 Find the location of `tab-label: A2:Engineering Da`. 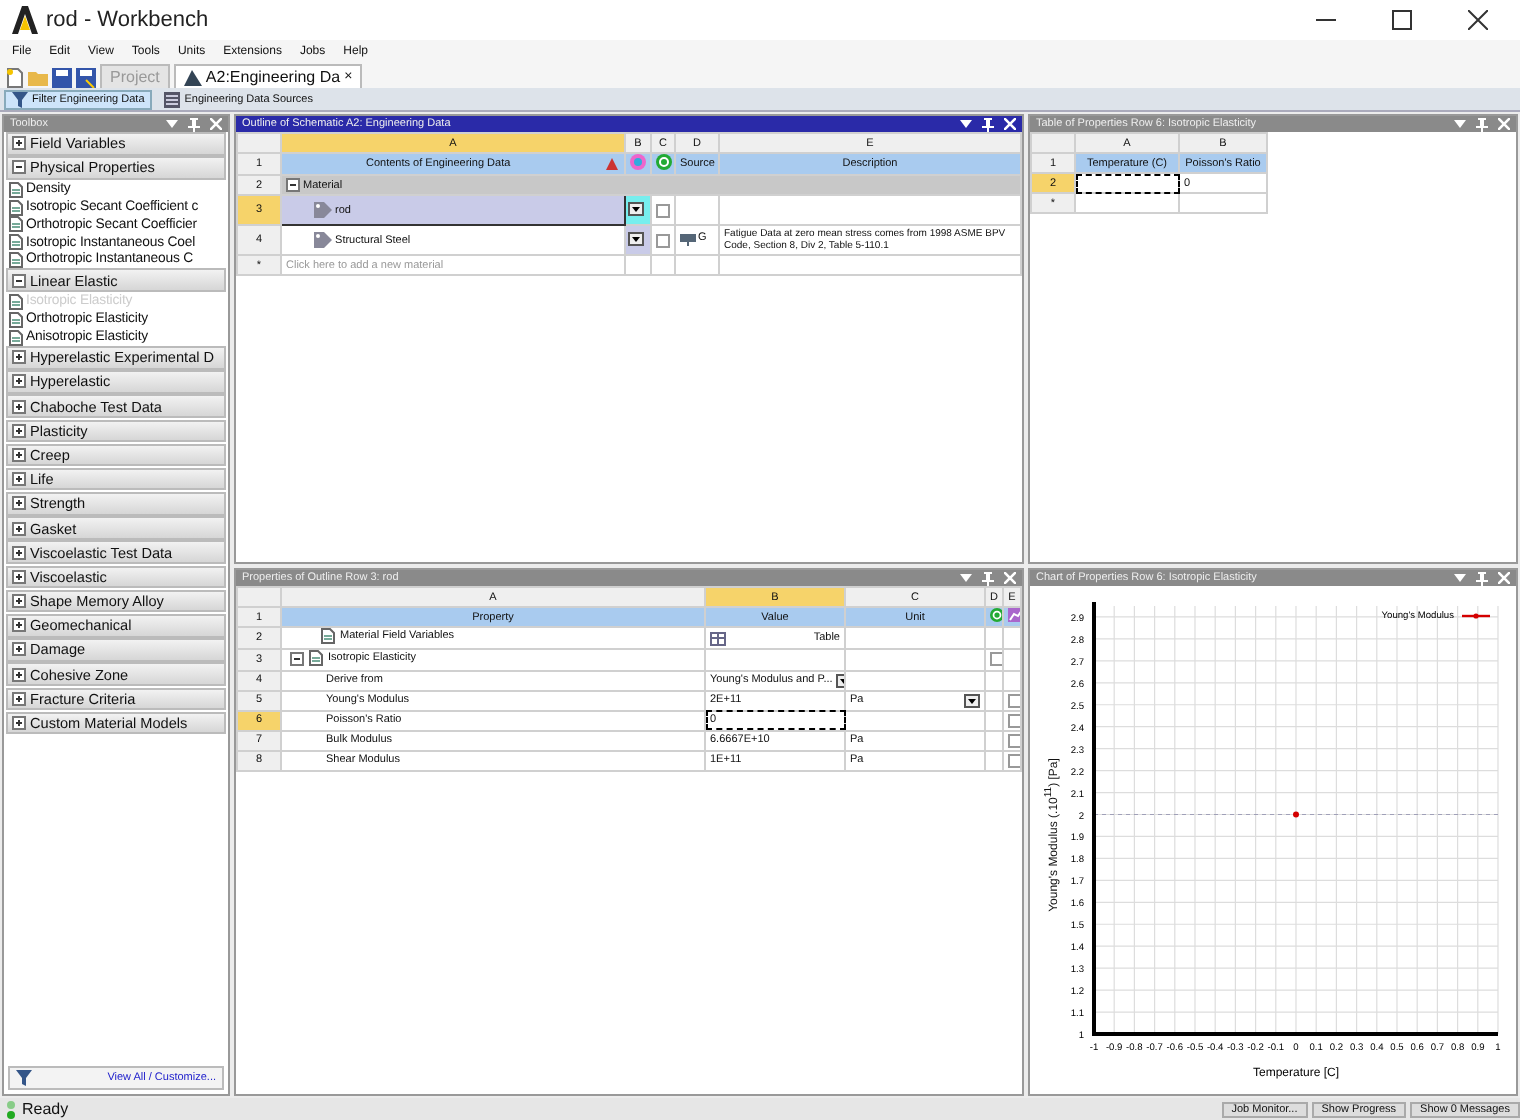

tab-label: A2:Engineering Da is located at coordinates (273, 77).